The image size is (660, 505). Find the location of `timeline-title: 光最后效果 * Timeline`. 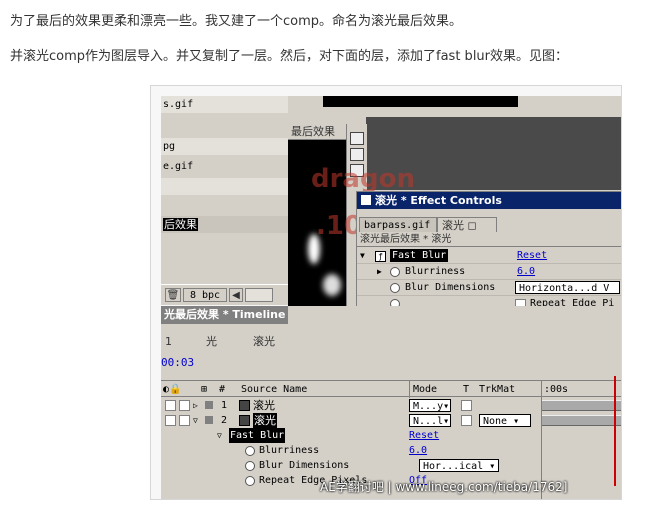

timeline-title: 光最后效果 * Timeline is located at coordinates (224, 315).